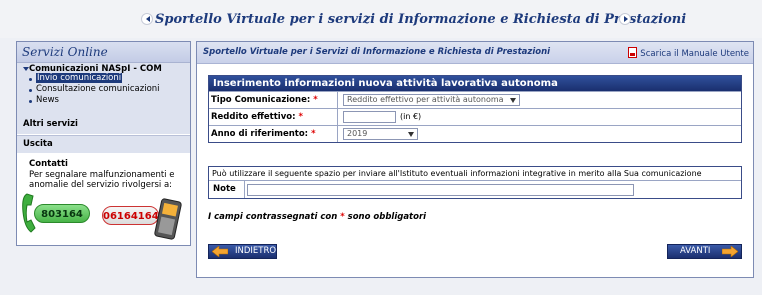  What do you see at coordinates (220, 251) in the screenshot?
I see `arrow-left-icon` at bounding box center [220, 251].